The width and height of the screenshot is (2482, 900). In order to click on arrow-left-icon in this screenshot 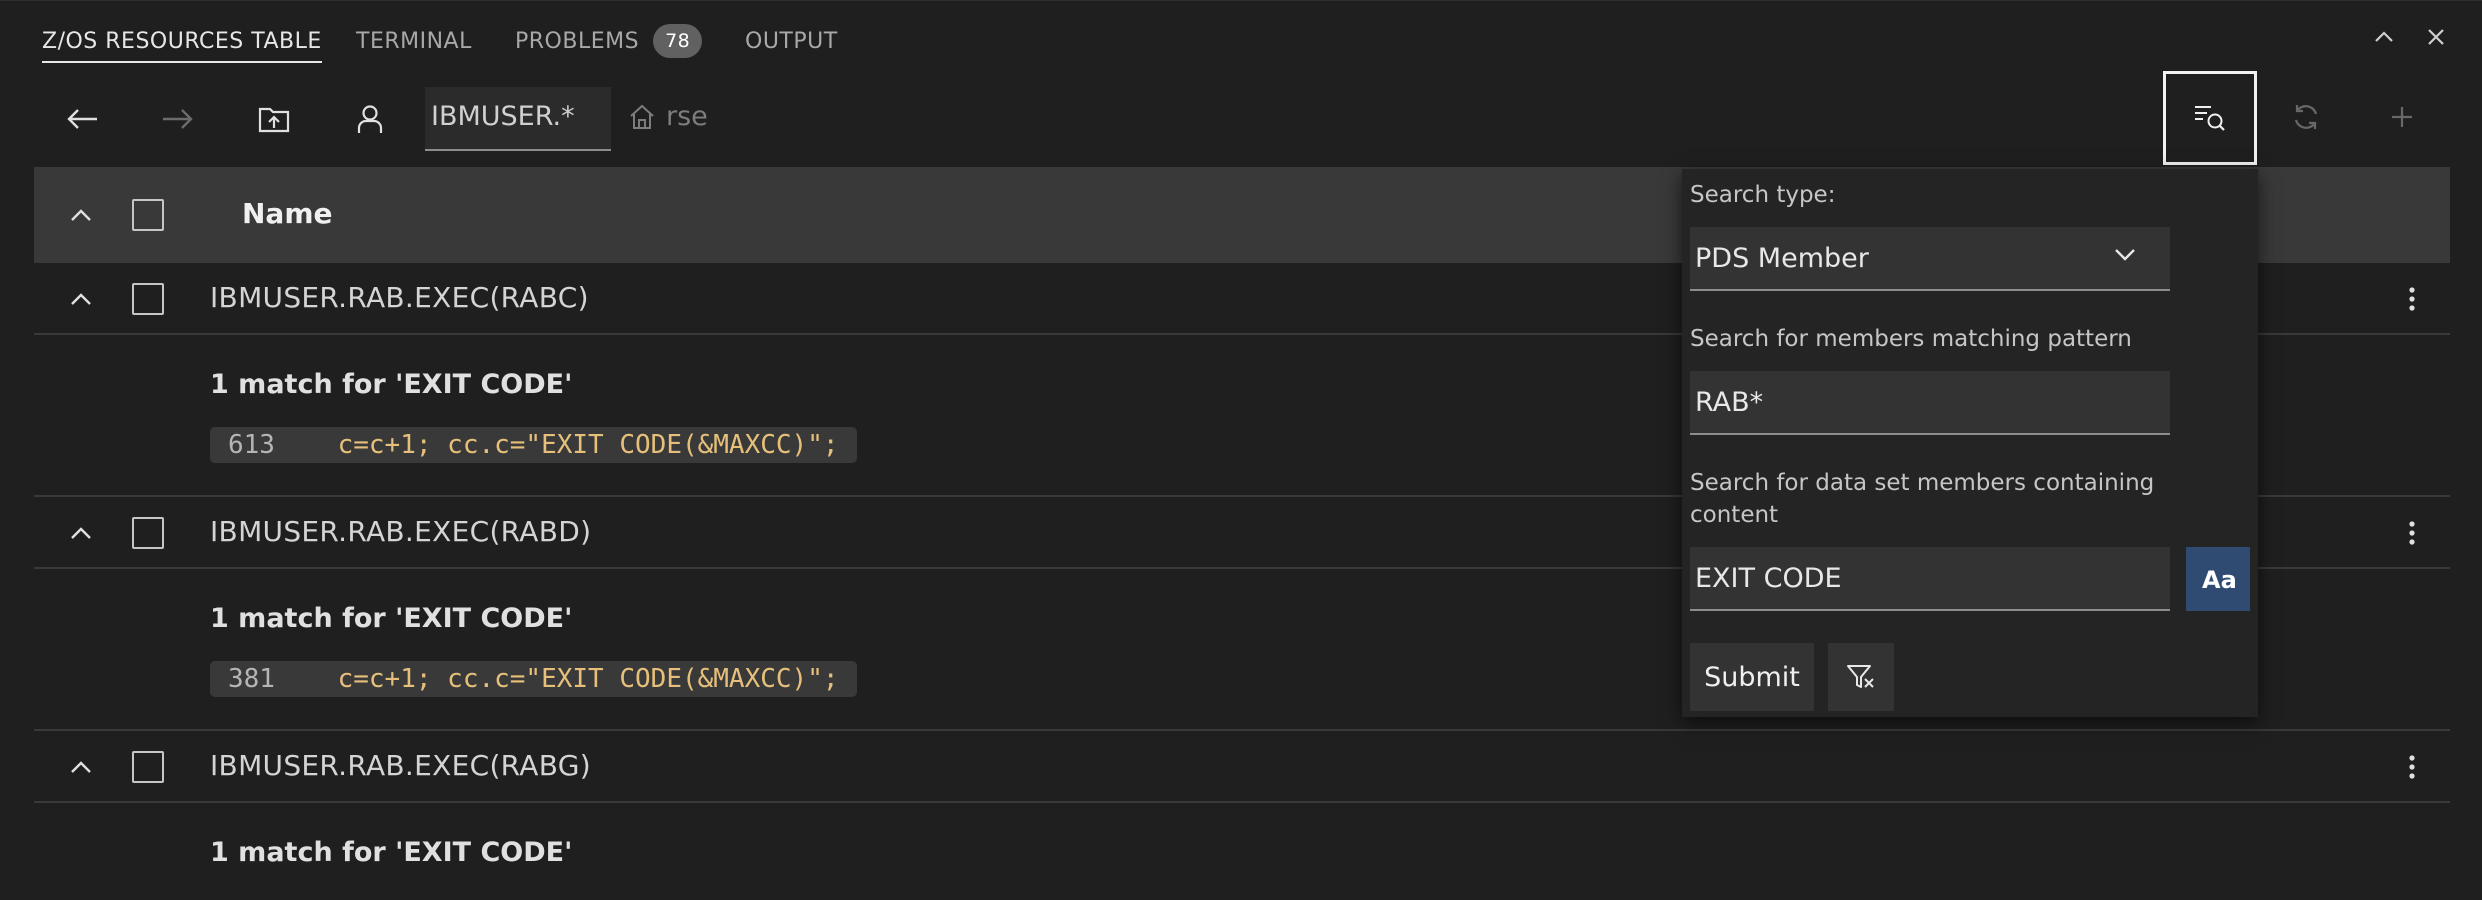, I will do `click(82, 119)`.